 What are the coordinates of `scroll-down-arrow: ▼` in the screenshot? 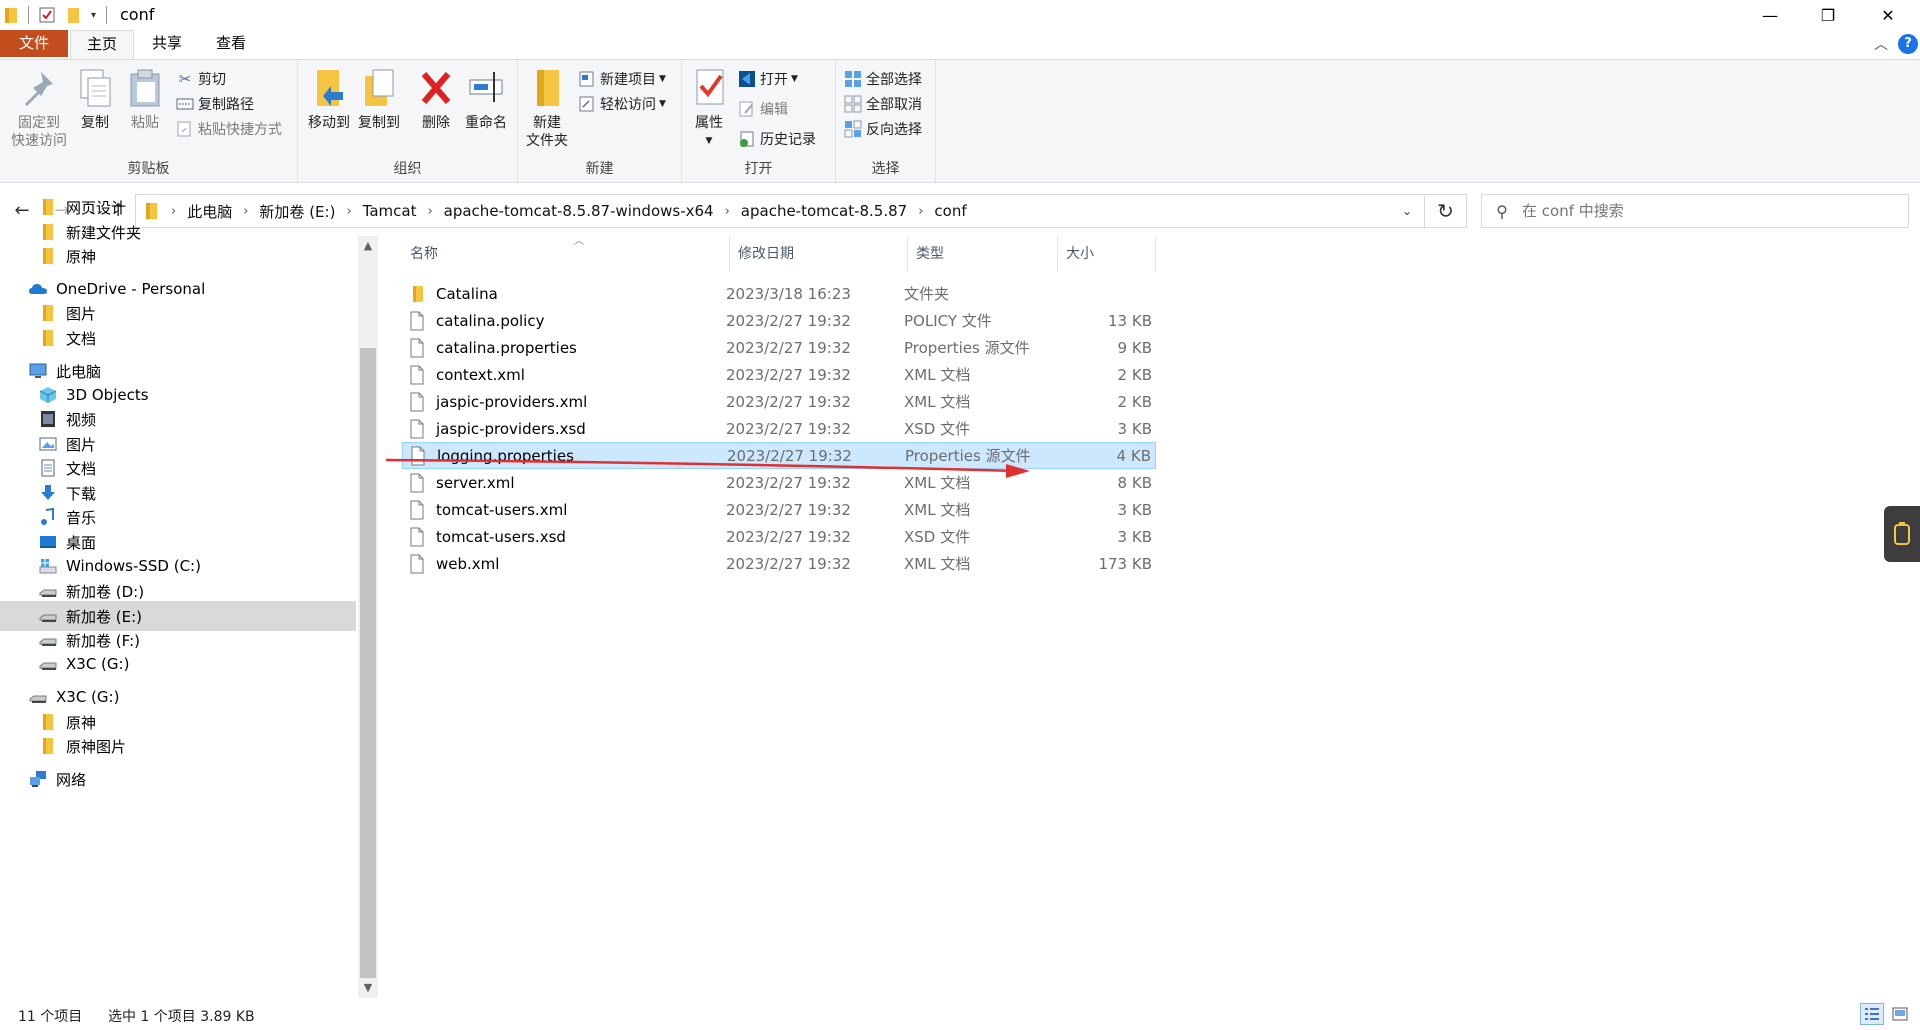 It's located at (368, 988).